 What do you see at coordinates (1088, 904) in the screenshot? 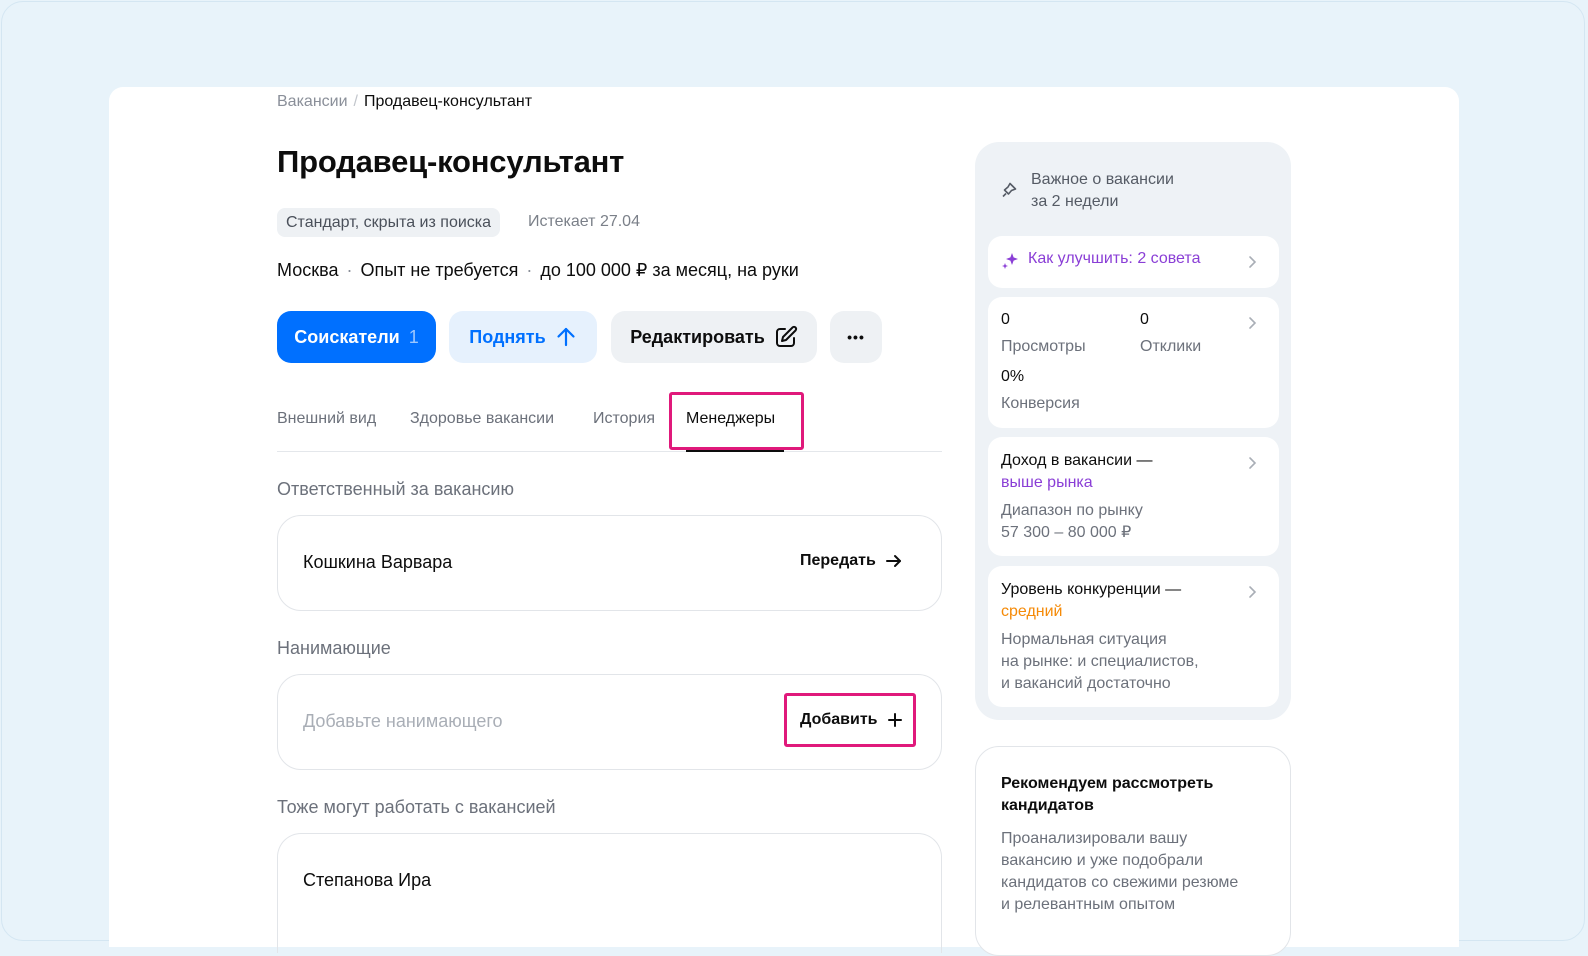
I see `recommend-text-line4: и релевантным опытом` at bounding box center [1088, 904].